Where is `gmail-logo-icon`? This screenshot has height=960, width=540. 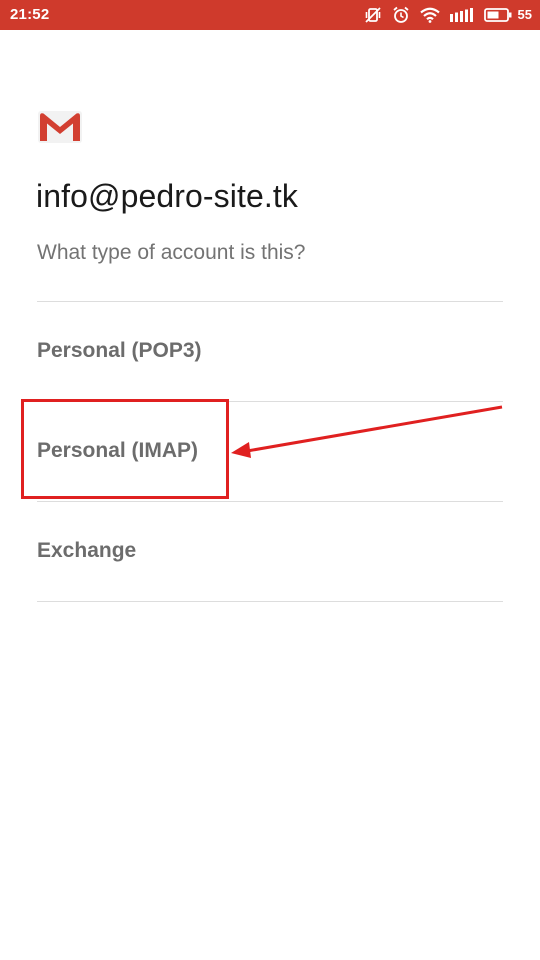
gmail-logo-icon is located at coordinates (60, 127).